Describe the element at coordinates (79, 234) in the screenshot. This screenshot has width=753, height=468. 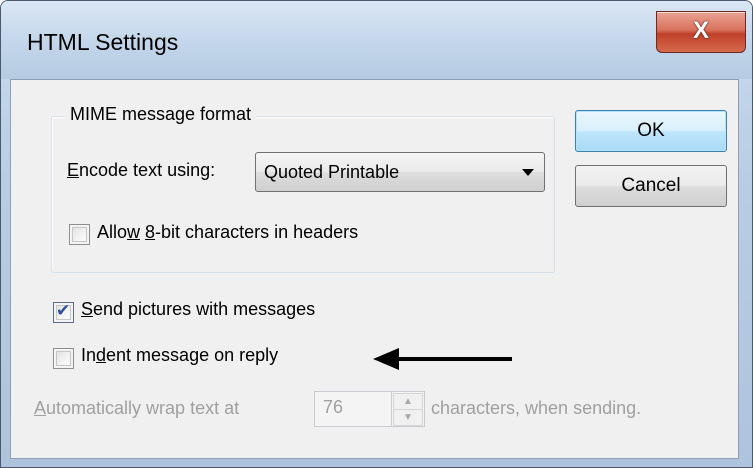
I see `allow-8bit-checkbox` at that location.